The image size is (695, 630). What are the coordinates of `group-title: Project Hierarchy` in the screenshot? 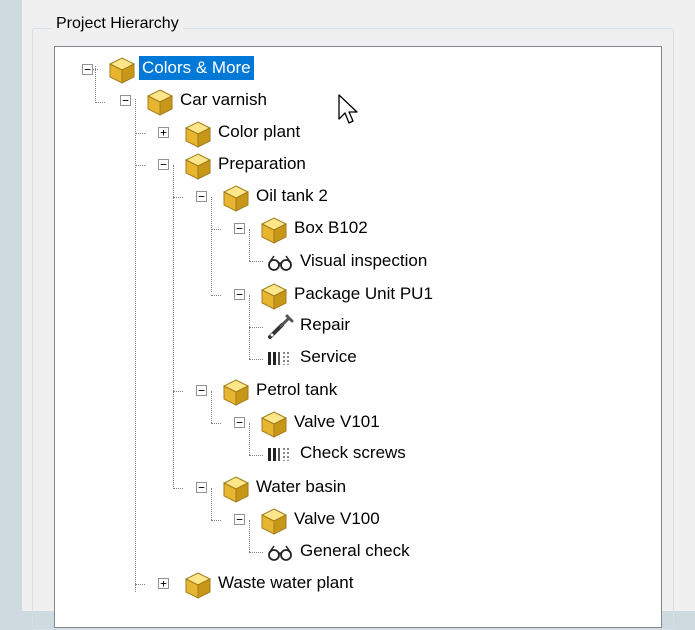 It's located at (117, 24).